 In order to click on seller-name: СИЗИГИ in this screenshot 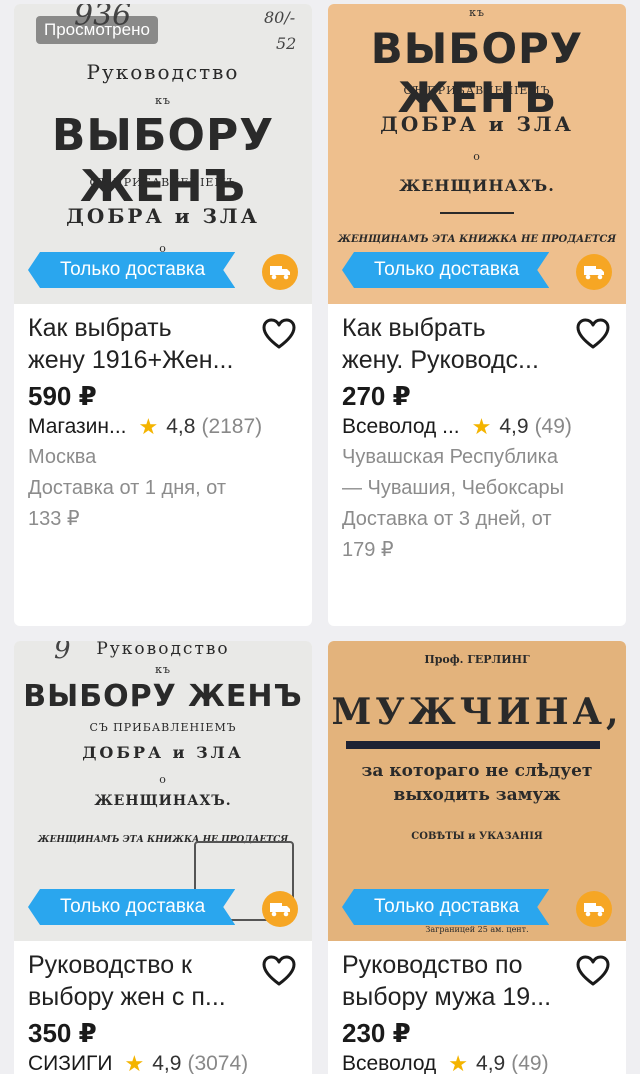, I will do `click(70, 1061)`.